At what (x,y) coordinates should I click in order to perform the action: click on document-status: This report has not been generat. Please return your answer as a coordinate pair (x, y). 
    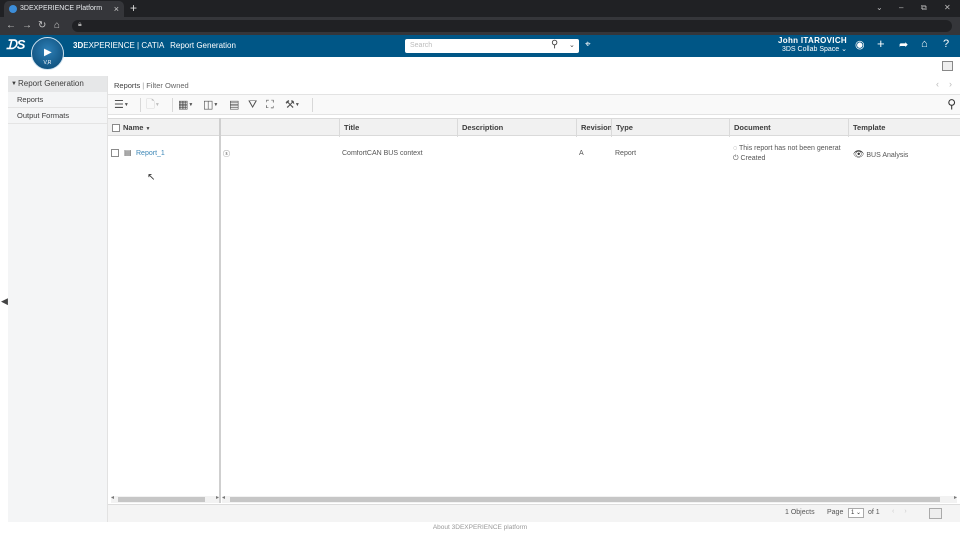
    Looking at the image, I should click on (790, 148).